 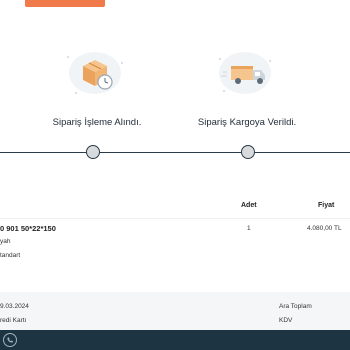 I want to click on subtotal-label: Ara Toplam, so click(x=295, y=306).